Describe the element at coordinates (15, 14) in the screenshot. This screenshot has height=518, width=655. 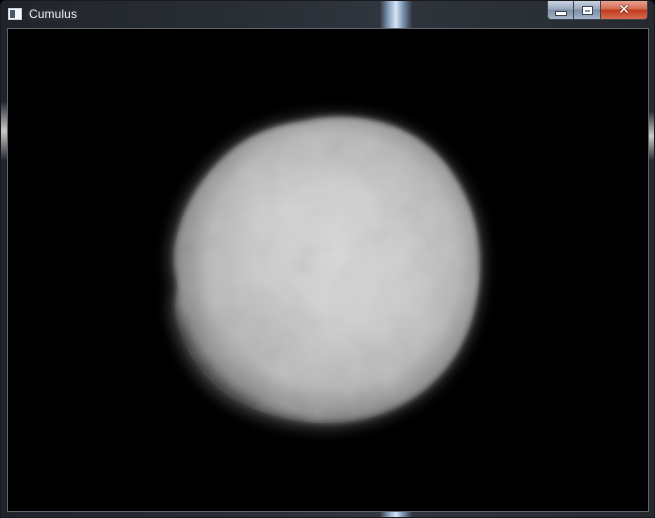
I see `app-window-icon` at that location.